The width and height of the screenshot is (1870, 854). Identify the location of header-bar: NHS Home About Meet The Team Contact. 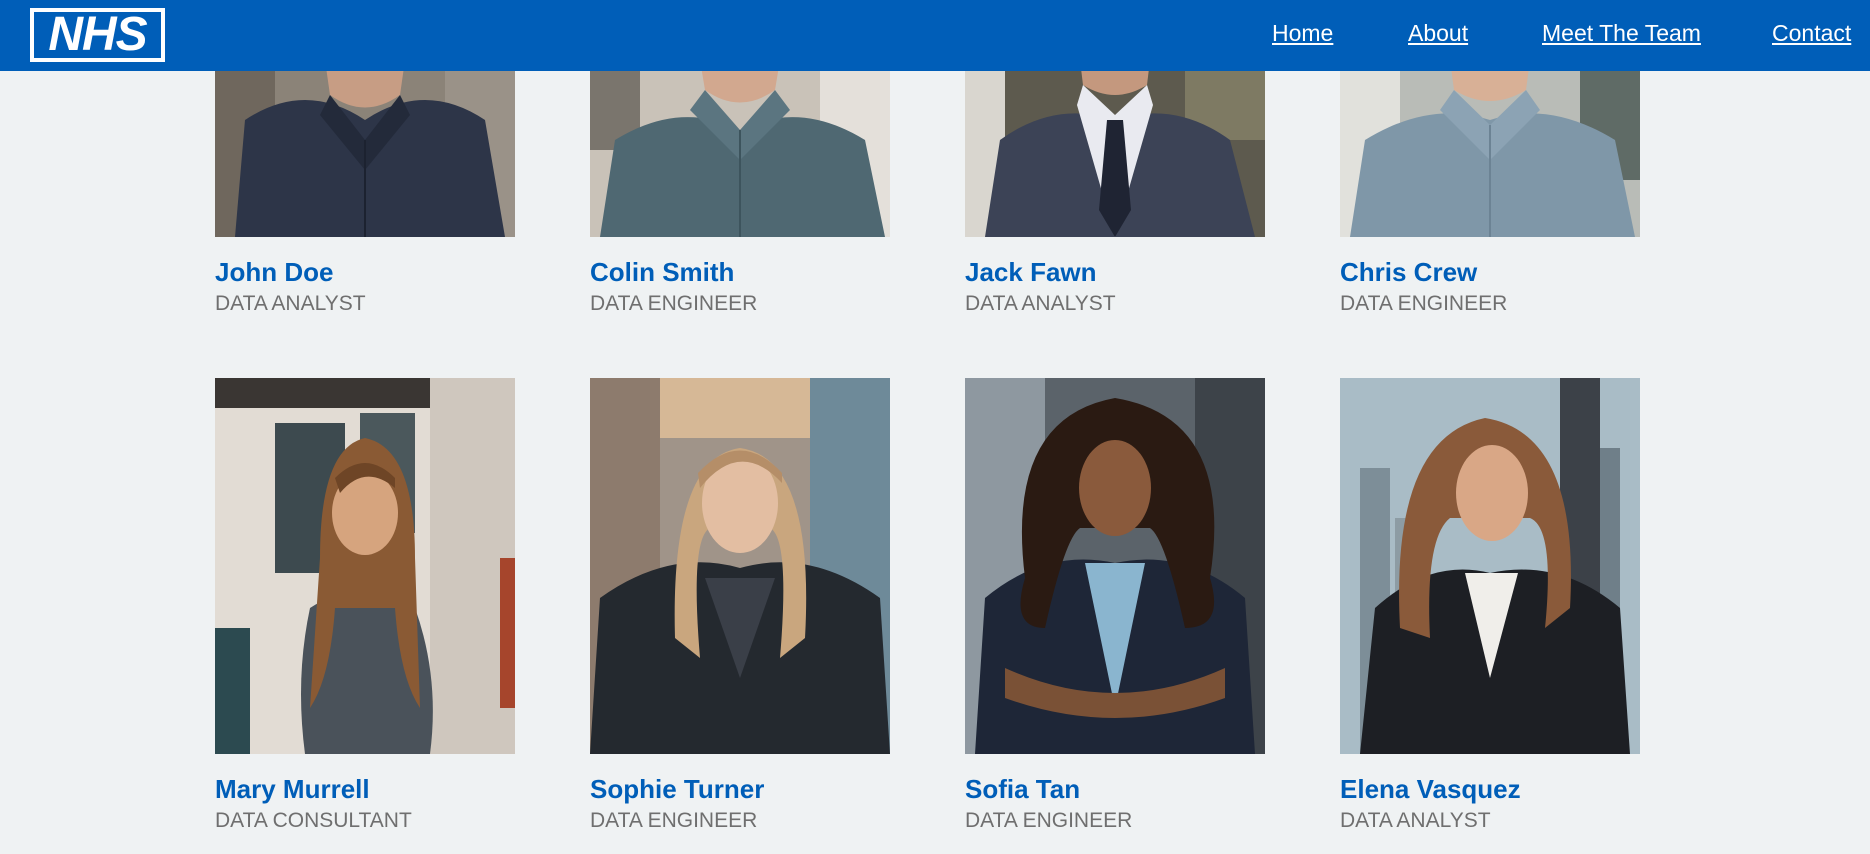
(935, 35).